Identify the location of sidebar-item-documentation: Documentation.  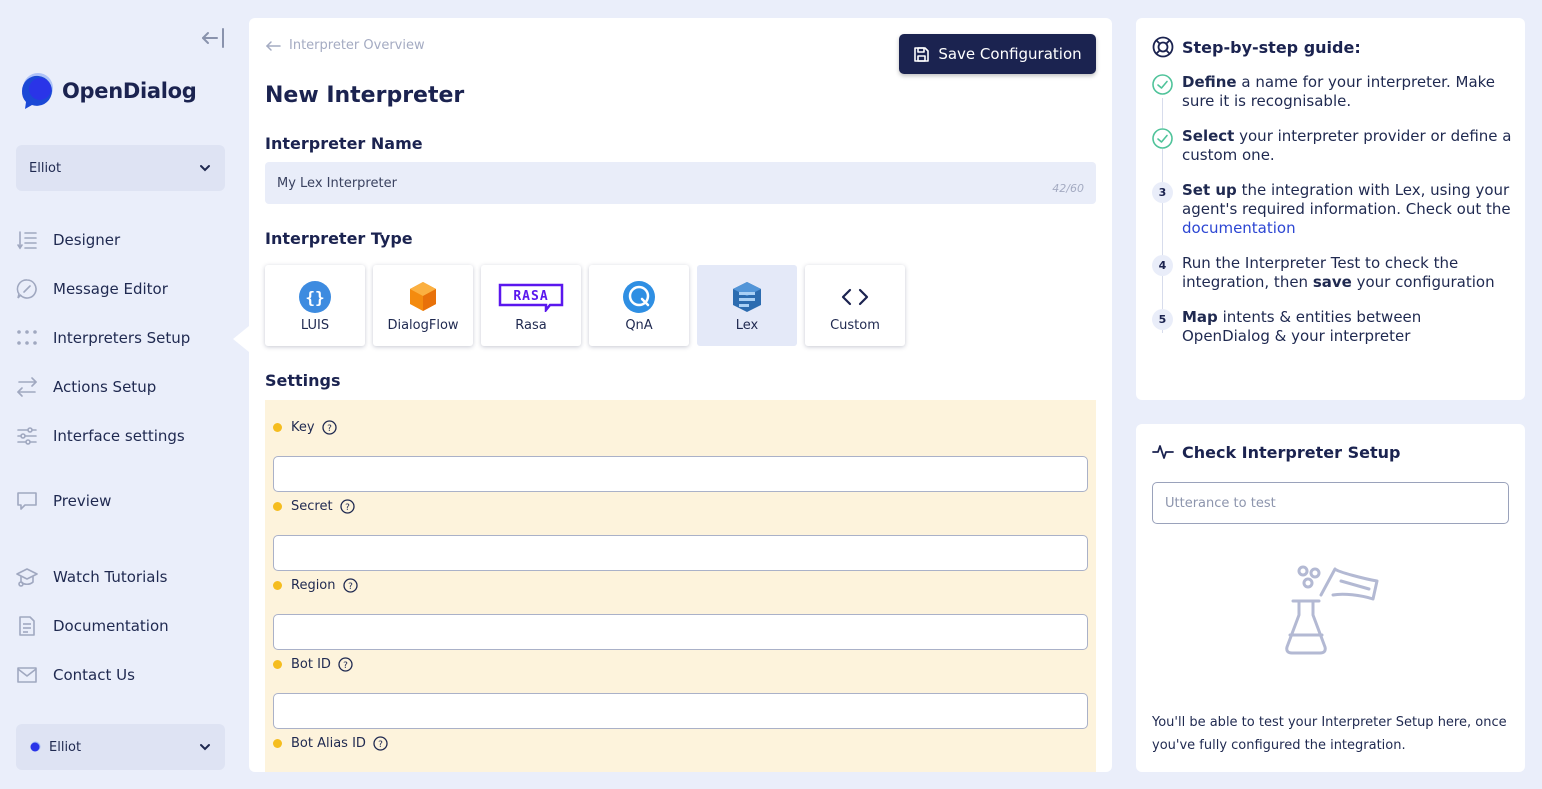
(92, 626).